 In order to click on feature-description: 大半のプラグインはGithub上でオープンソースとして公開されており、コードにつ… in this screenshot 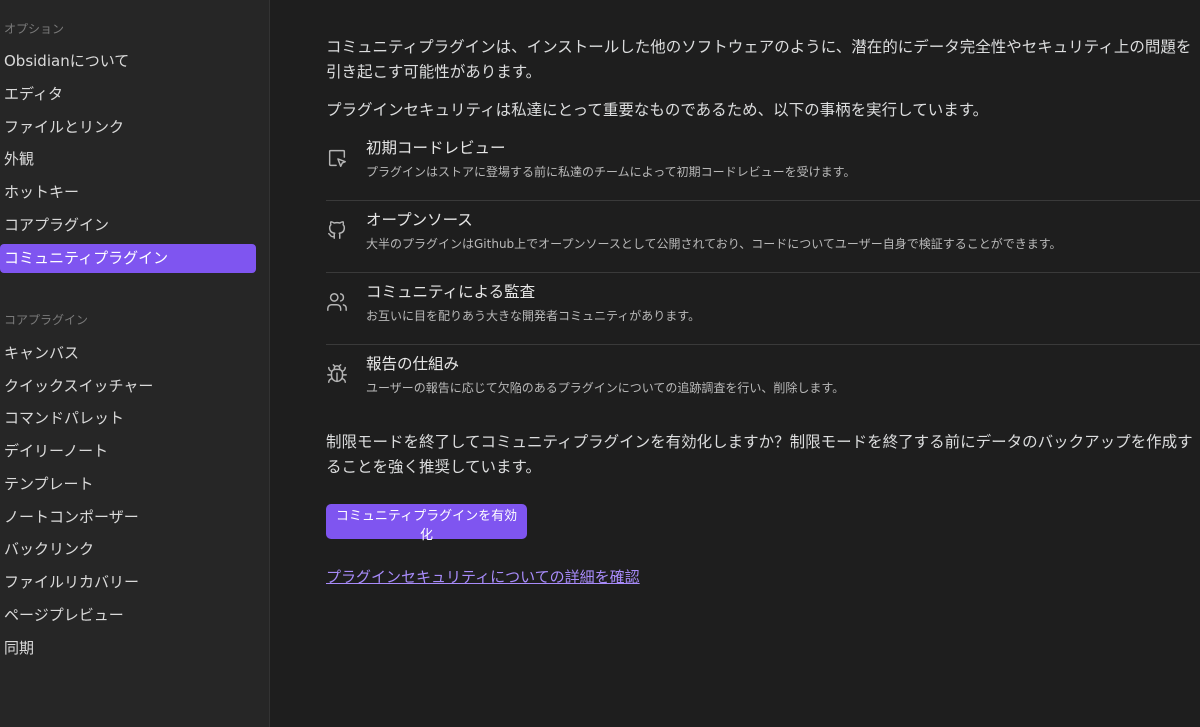, I will do `click(714, 244)`.